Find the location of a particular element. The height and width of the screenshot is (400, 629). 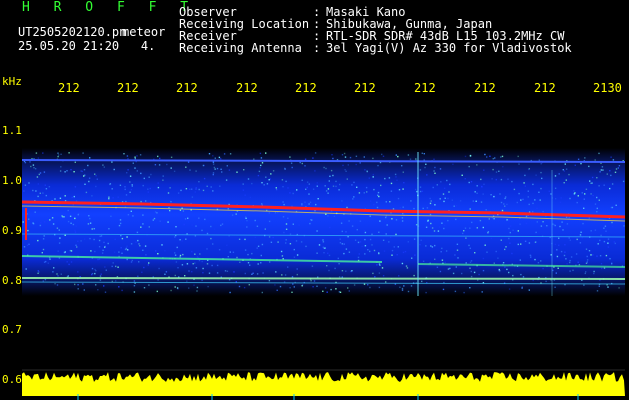

info-key-antenna: Receiving Antenna is located at coordinates (240, 48).